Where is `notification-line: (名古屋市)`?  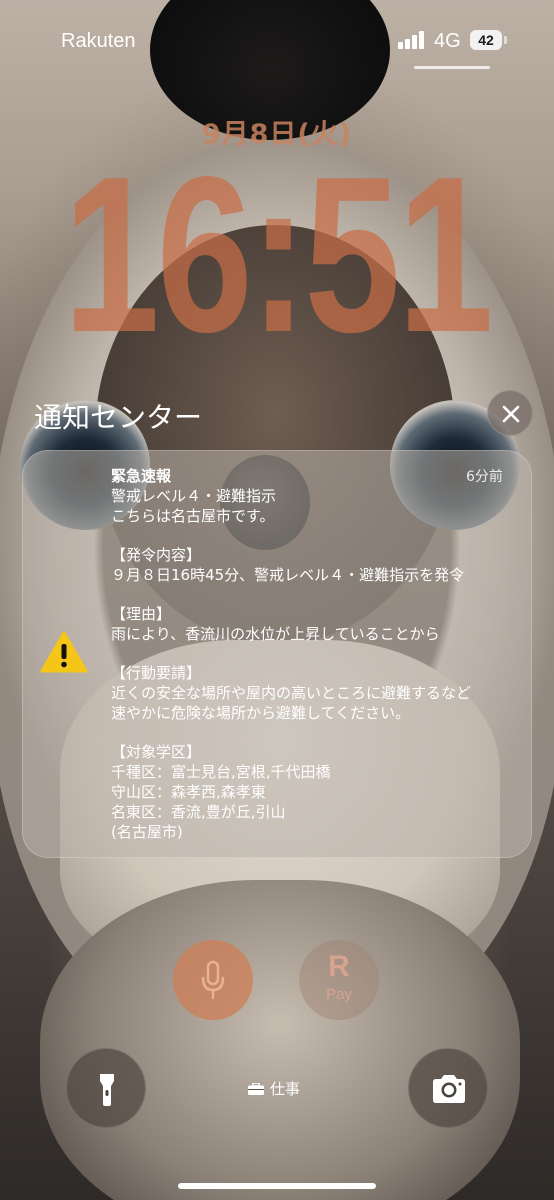
notification-line: (名古屋市) is located at coordinates (147, 832).